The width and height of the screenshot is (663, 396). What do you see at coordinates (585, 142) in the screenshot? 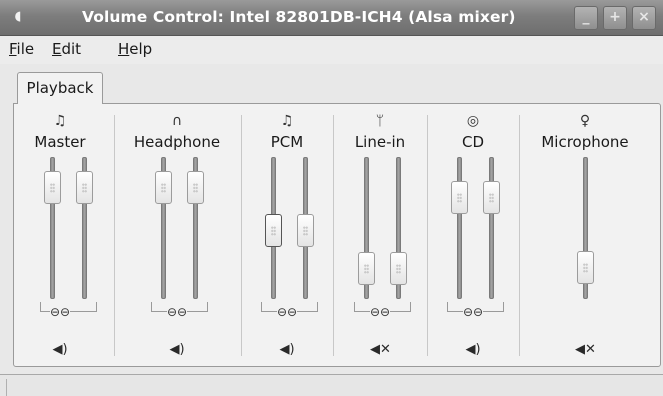
I see `channel-label-microphone: Microphone` at bounding box center [585, 142].